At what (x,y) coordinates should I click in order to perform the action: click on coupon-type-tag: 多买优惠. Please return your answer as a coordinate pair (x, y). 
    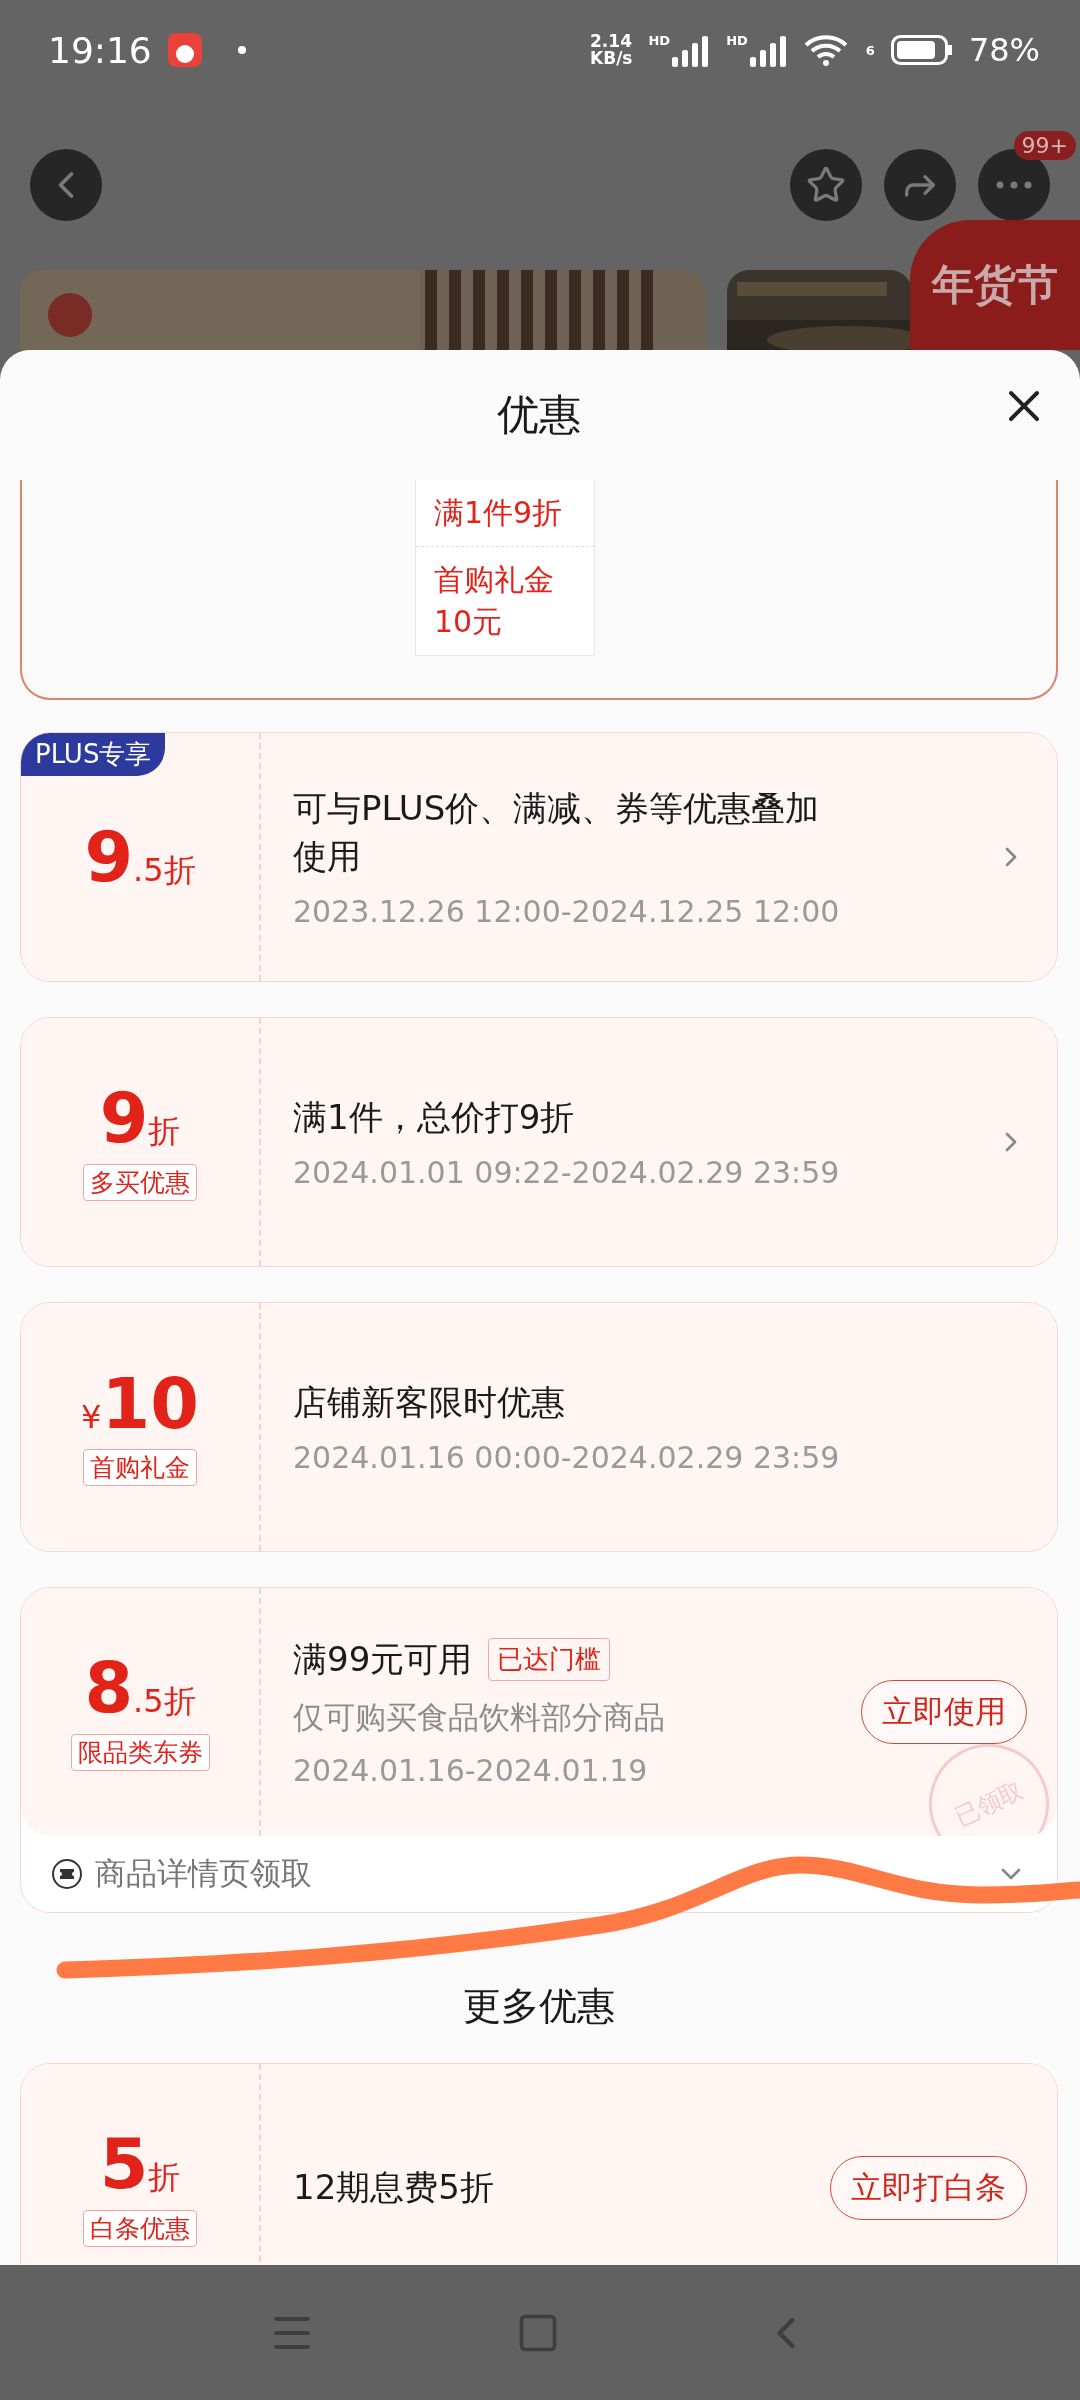
    Looking at the image, I should click on (140, 1182).